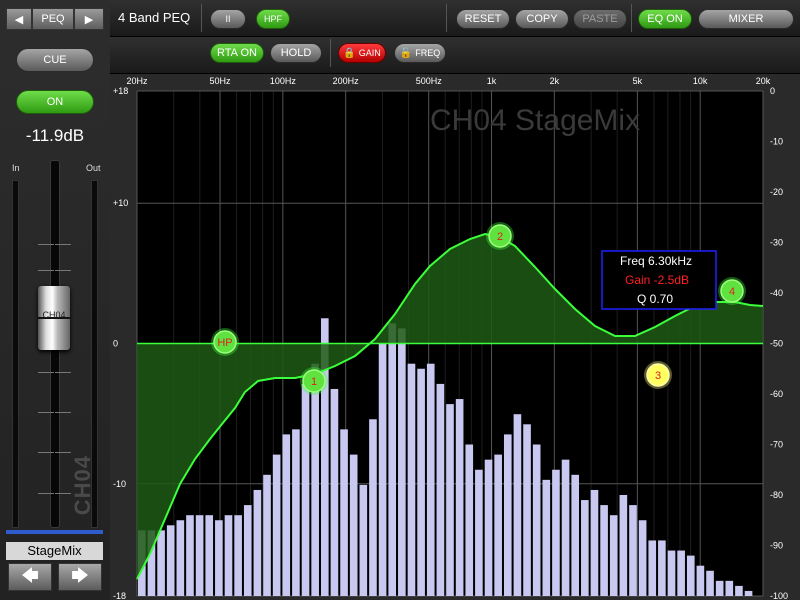  Describe the element at coordinates (776, 546) in the screenshot. I see `rta-axis-label: -90` at that location.